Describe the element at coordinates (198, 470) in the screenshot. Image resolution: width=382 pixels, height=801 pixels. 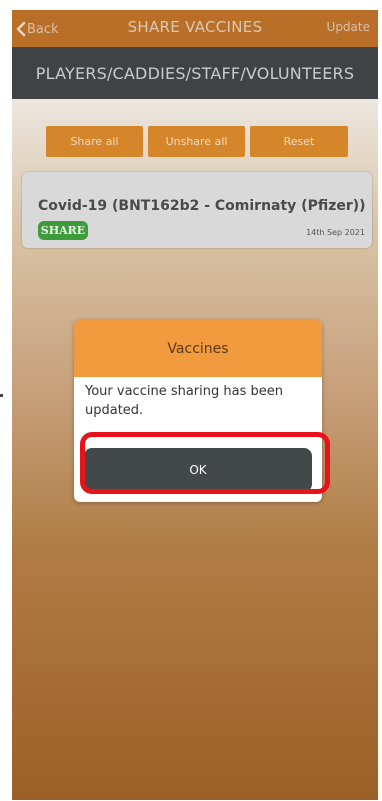
I see `ok-button: OK` at that location.